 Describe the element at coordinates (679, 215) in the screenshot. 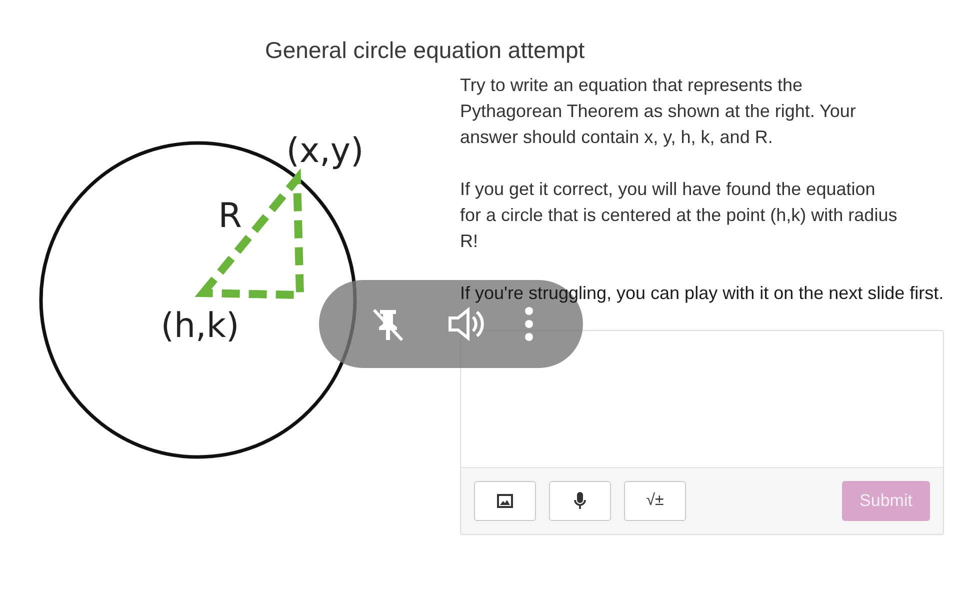

I see `instruction-text: If you get it correct, you will have found the equation for a circle that is centered at the point (h,k) with radius R!` at that location.